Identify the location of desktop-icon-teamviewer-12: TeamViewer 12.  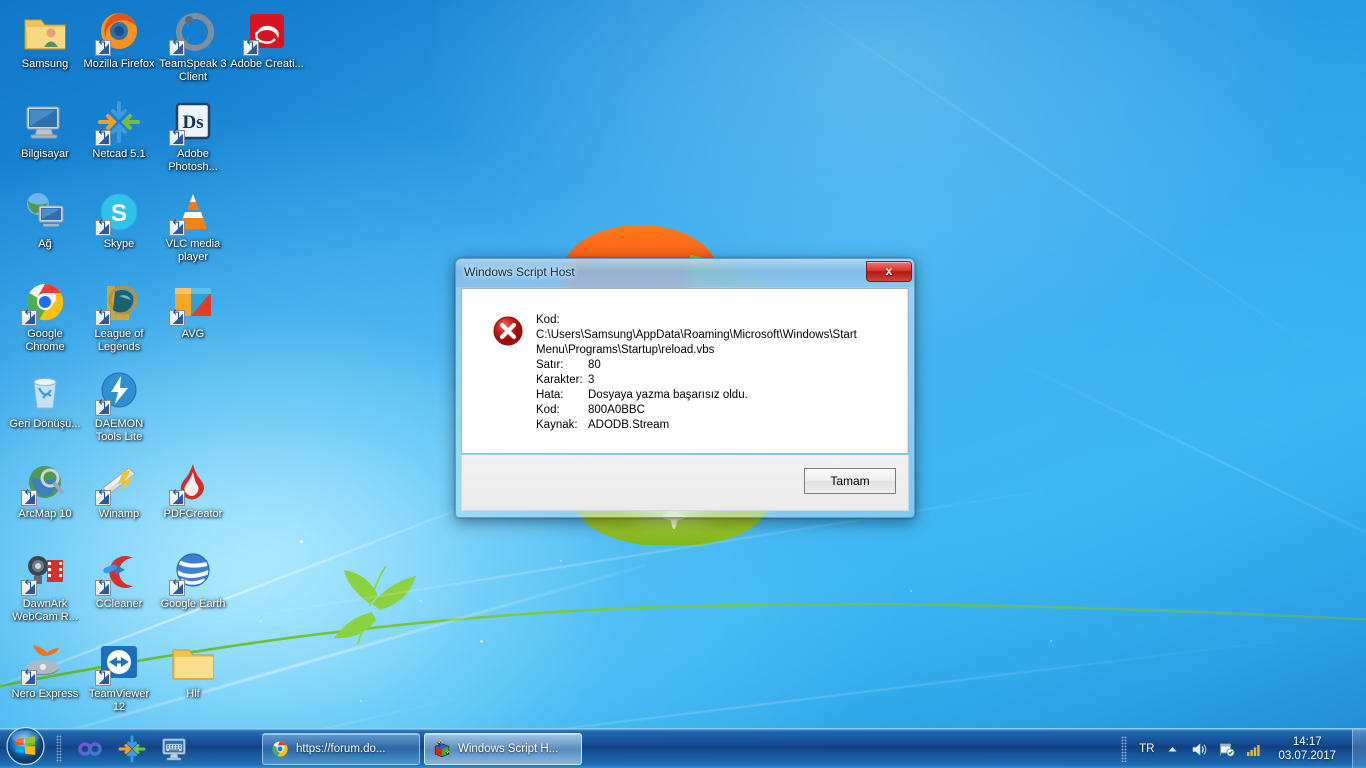
(119, 675).